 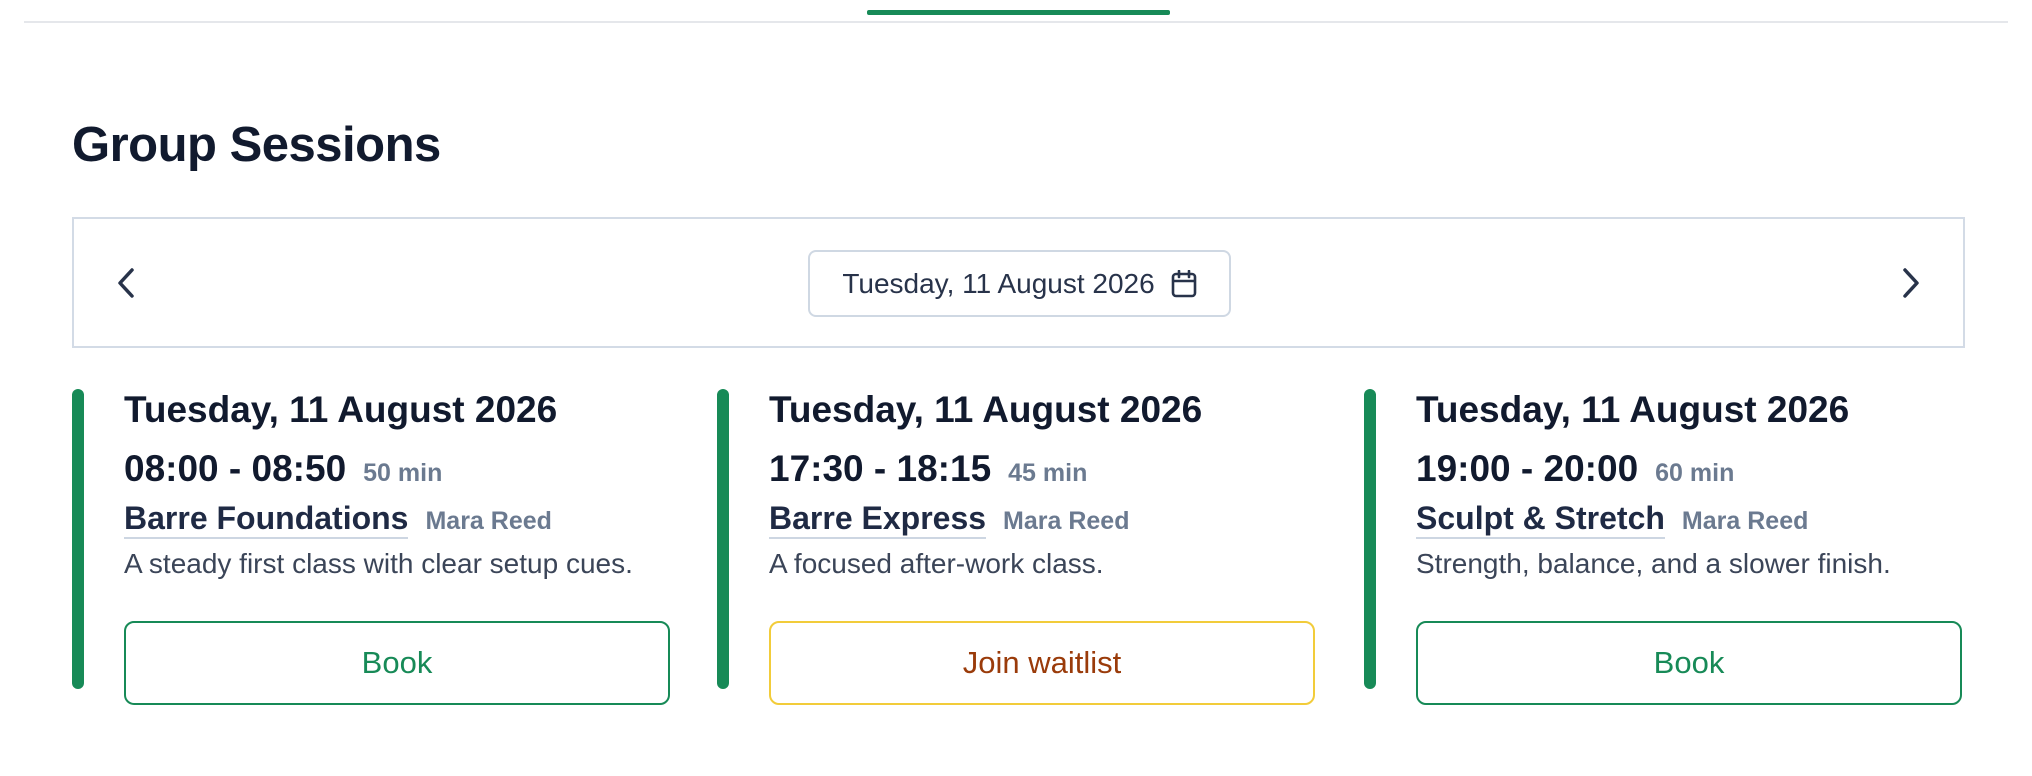 I want to click on previous-day-button, so click(x=126, y=283).